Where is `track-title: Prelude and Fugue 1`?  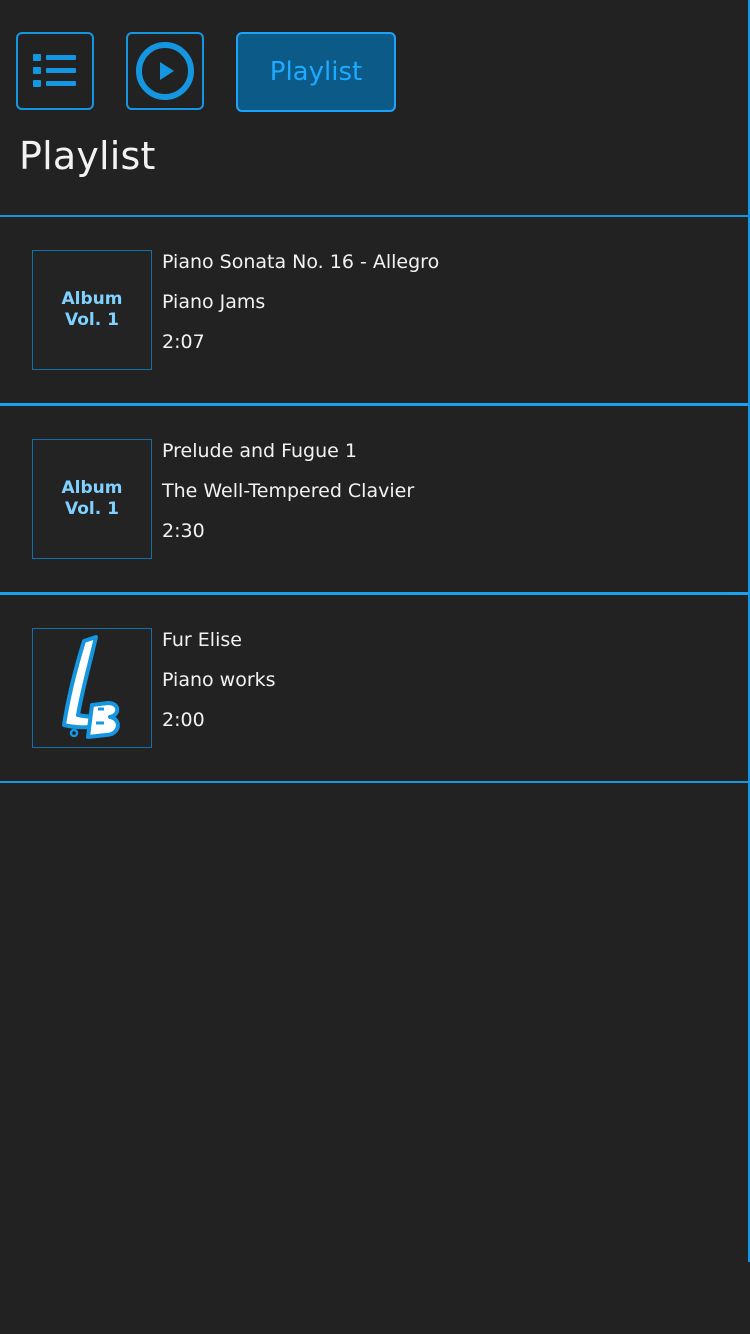 track-title: Prelude and Fugue 1 is located at coordinates (259, 451).